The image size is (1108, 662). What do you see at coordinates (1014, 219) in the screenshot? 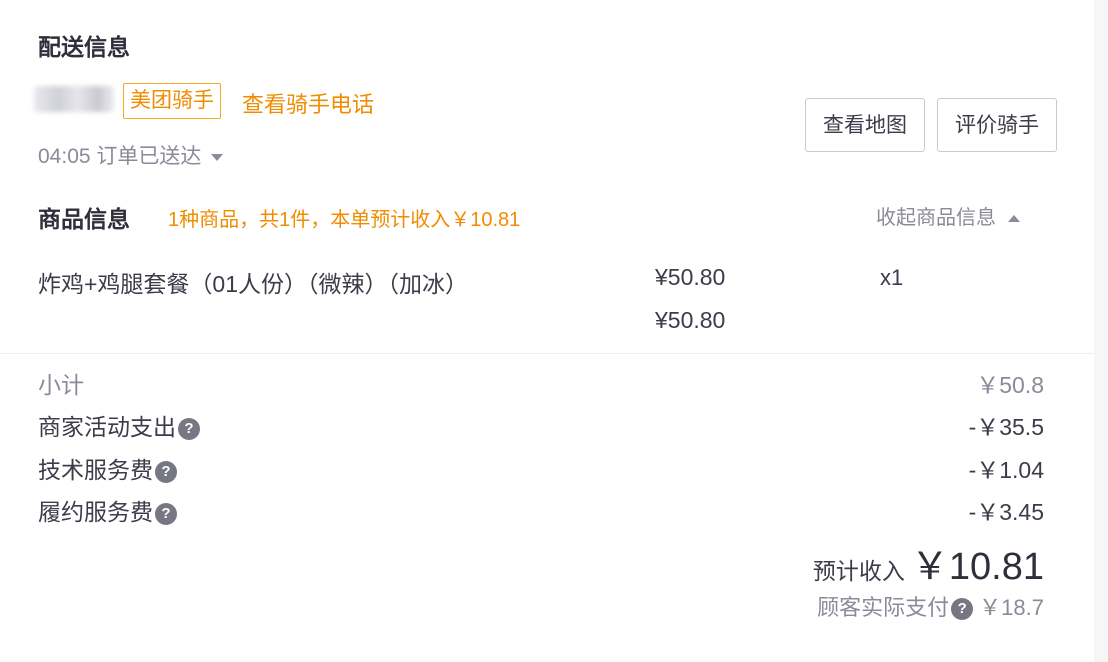
I see `caret-up-icon` at bounding box center [1014, 219].